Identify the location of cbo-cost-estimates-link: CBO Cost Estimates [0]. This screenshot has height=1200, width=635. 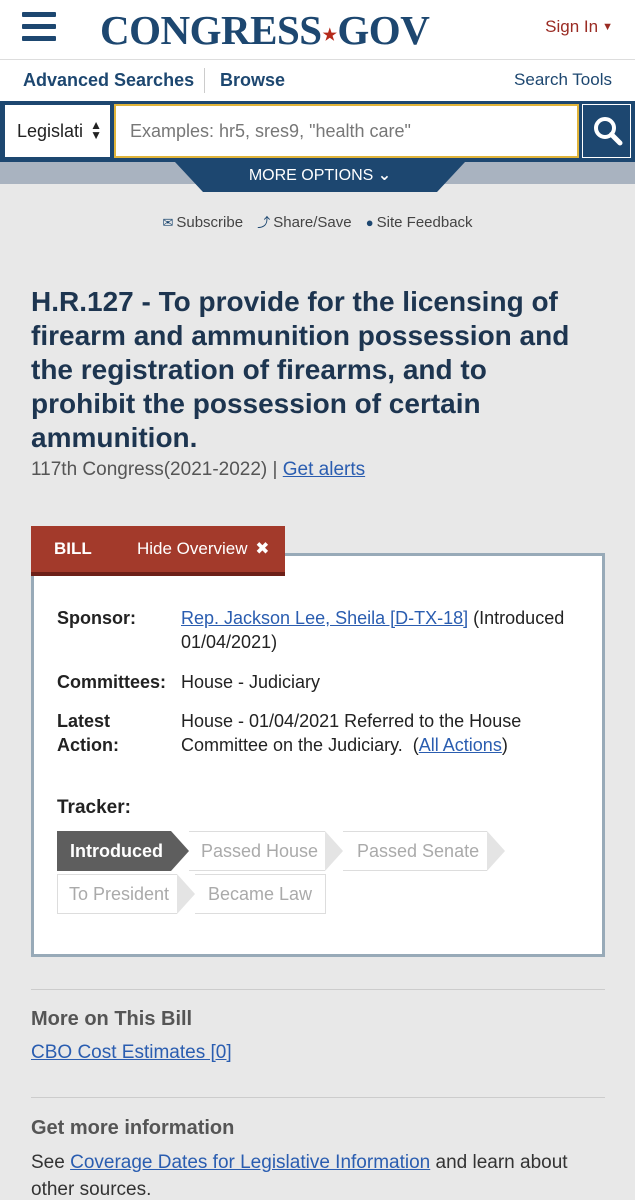
(131, 1053).